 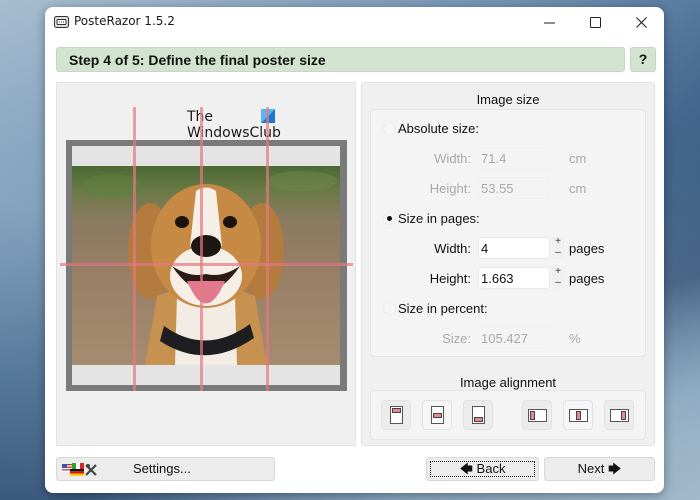 I want to click on close-icon, so click(x=641, y=22).